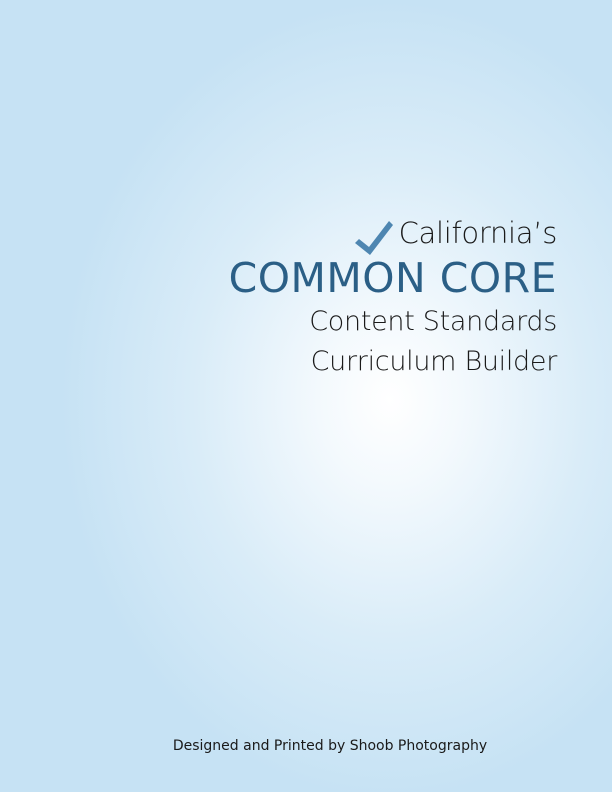 The height and width of the screenshot is (792, 612). I want to click on title-common-core: COMMO N CORE, so click(347, 261).